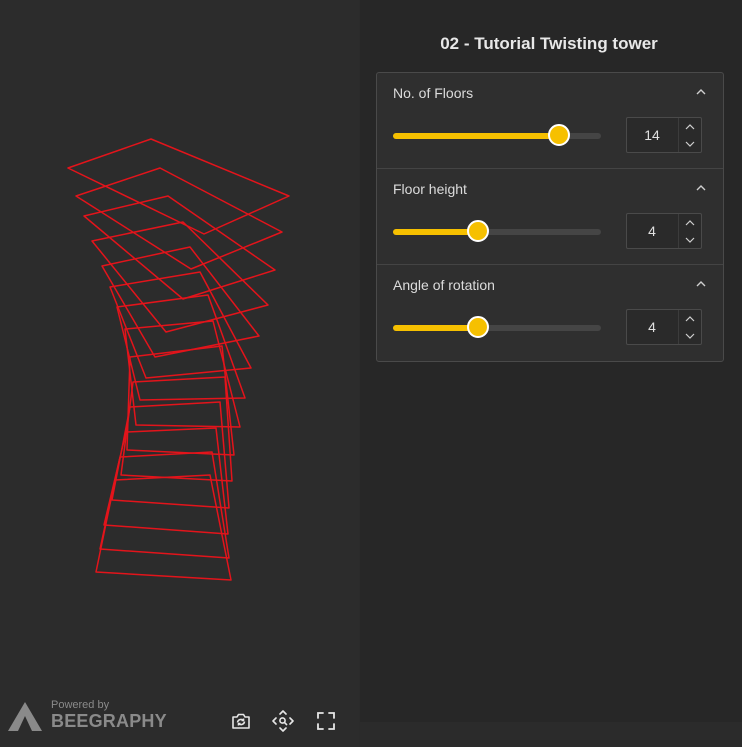 This screenshot has width=742, height=747. What do you see at coordinates (550, 313) in the screenshot?
I see `parameter-angle-of-rotation: Angle of rotation 4` at bounding box center [550, 313].